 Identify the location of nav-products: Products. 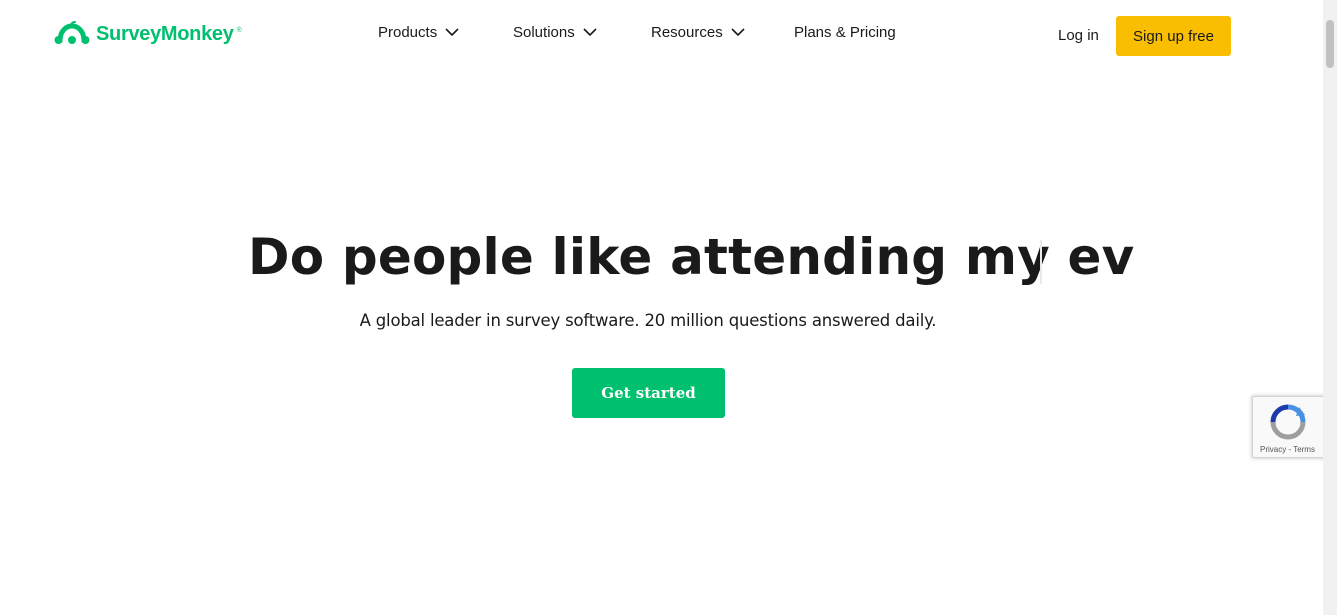
(418, 32).